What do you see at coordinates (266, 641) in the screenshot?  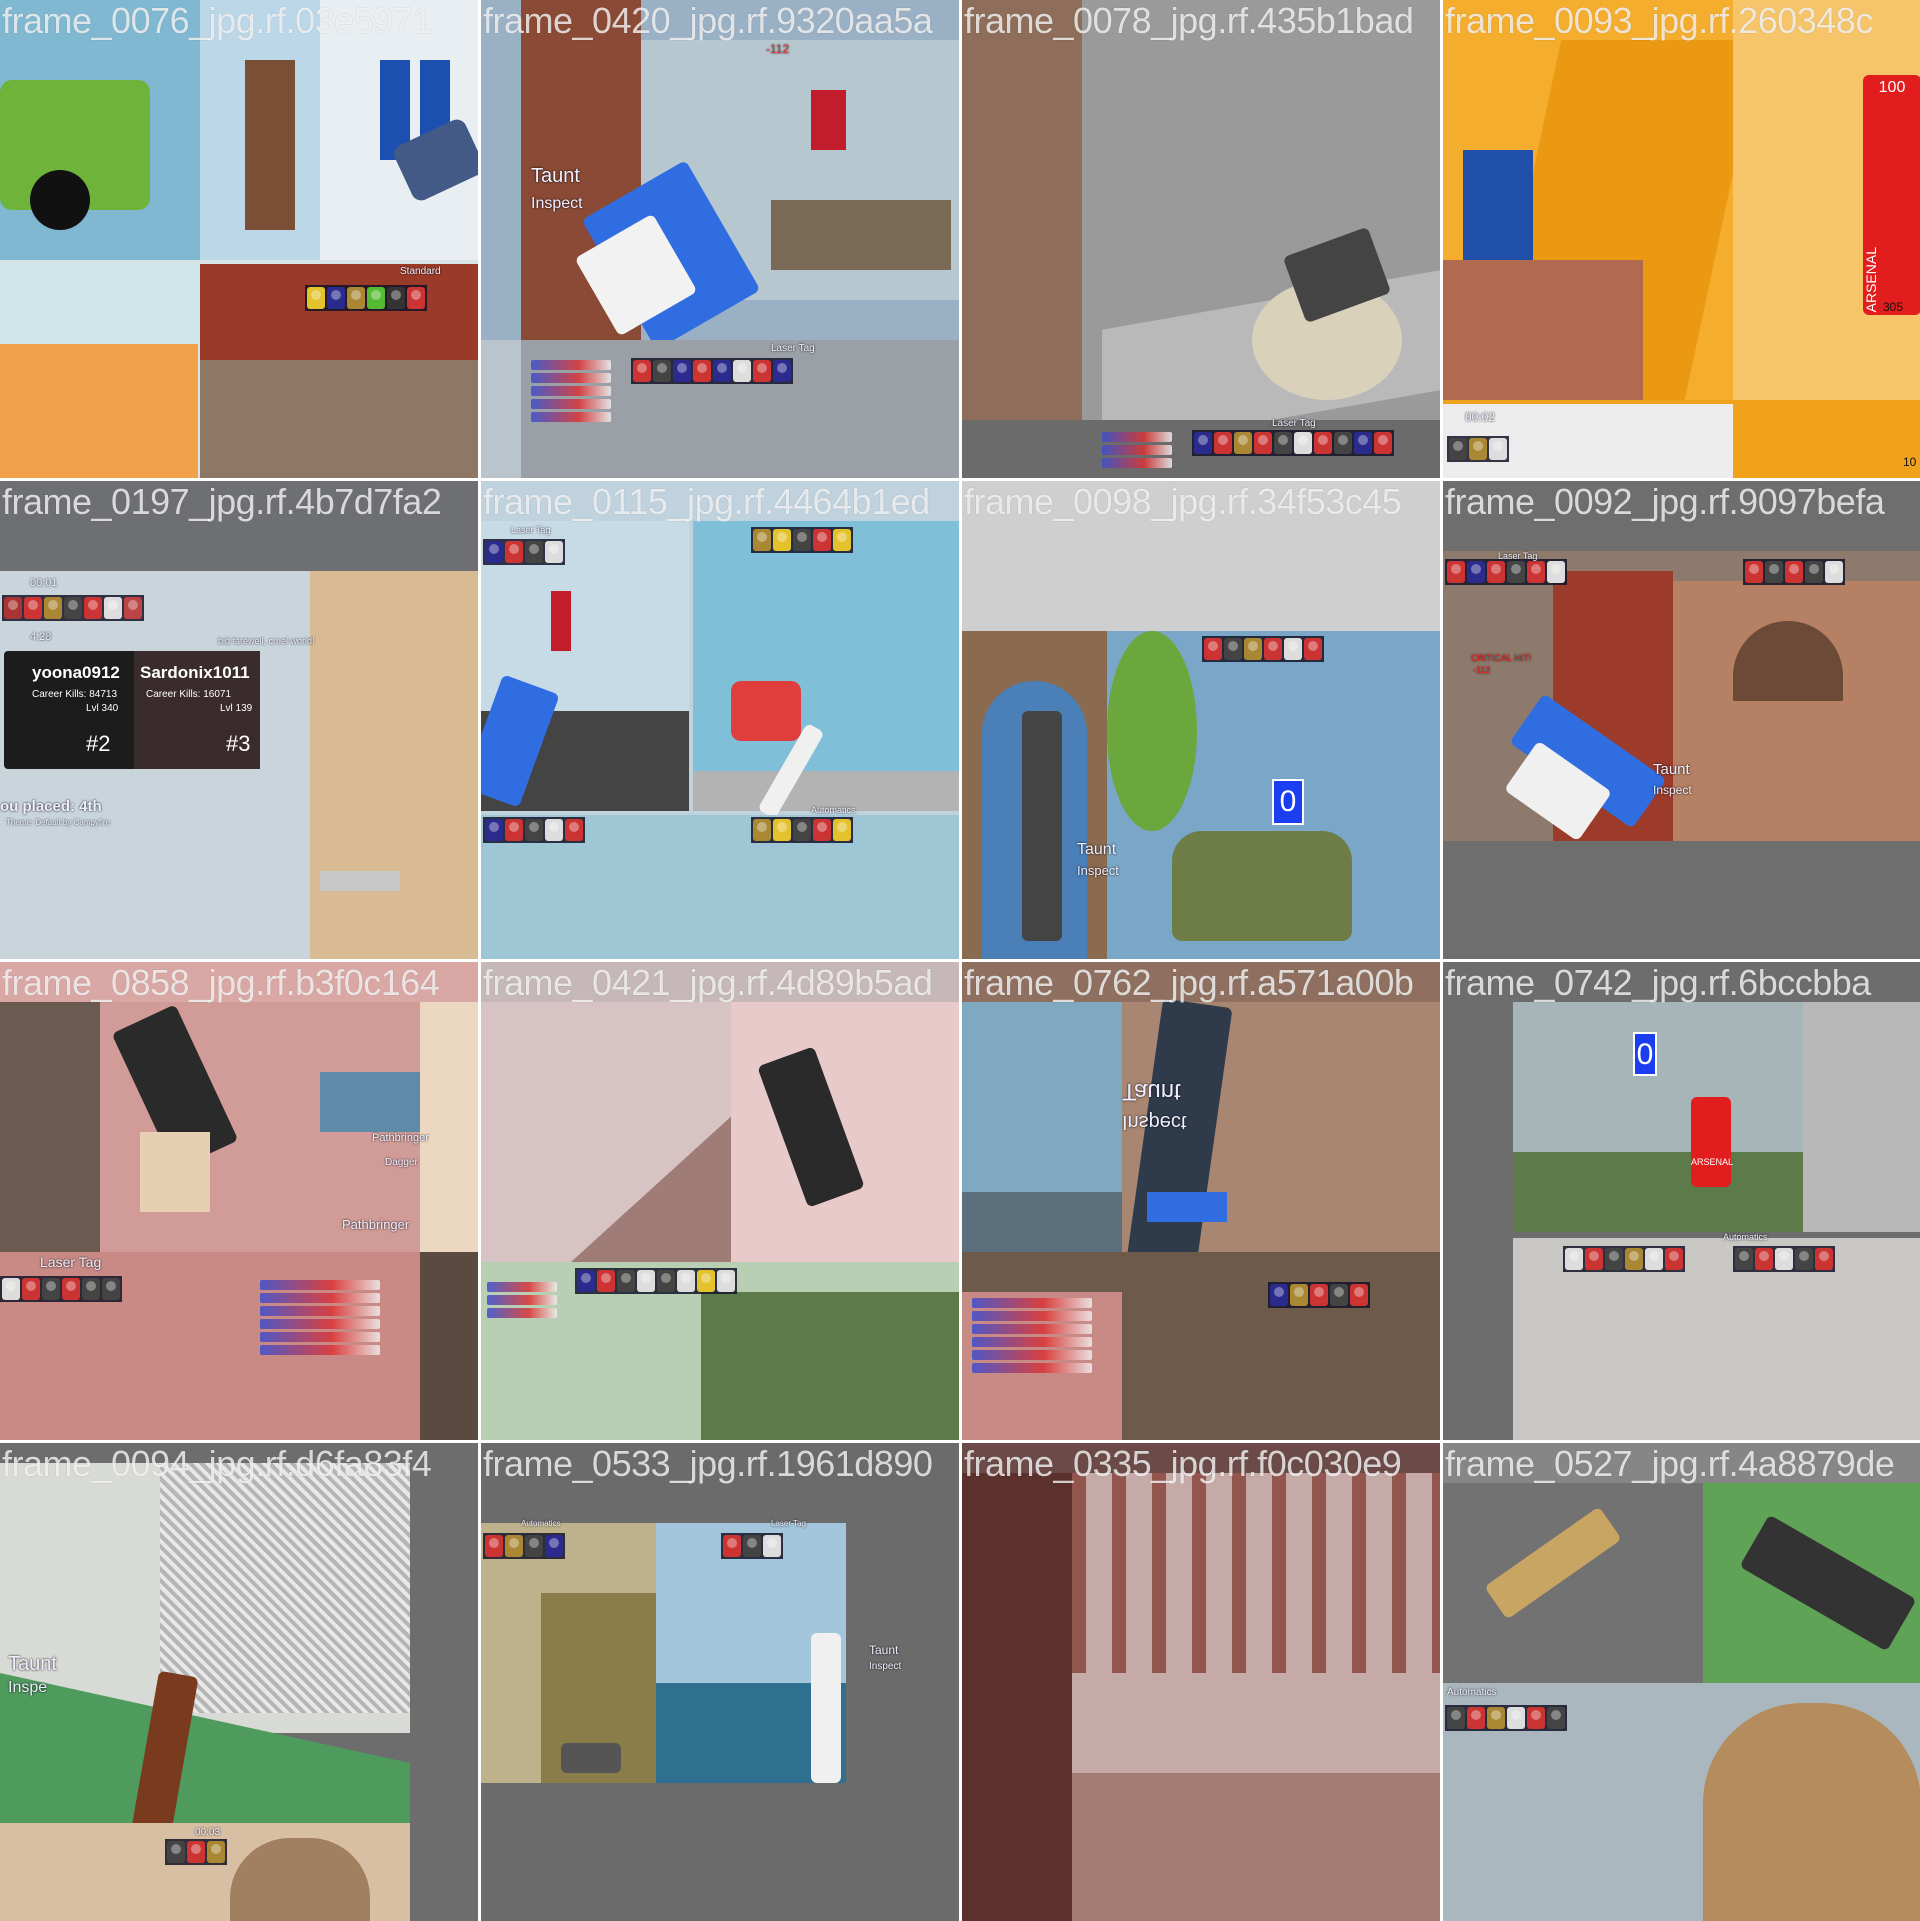 I see `farewell-message: bid farewell, cruel world!` at bounding box center [266, 641].